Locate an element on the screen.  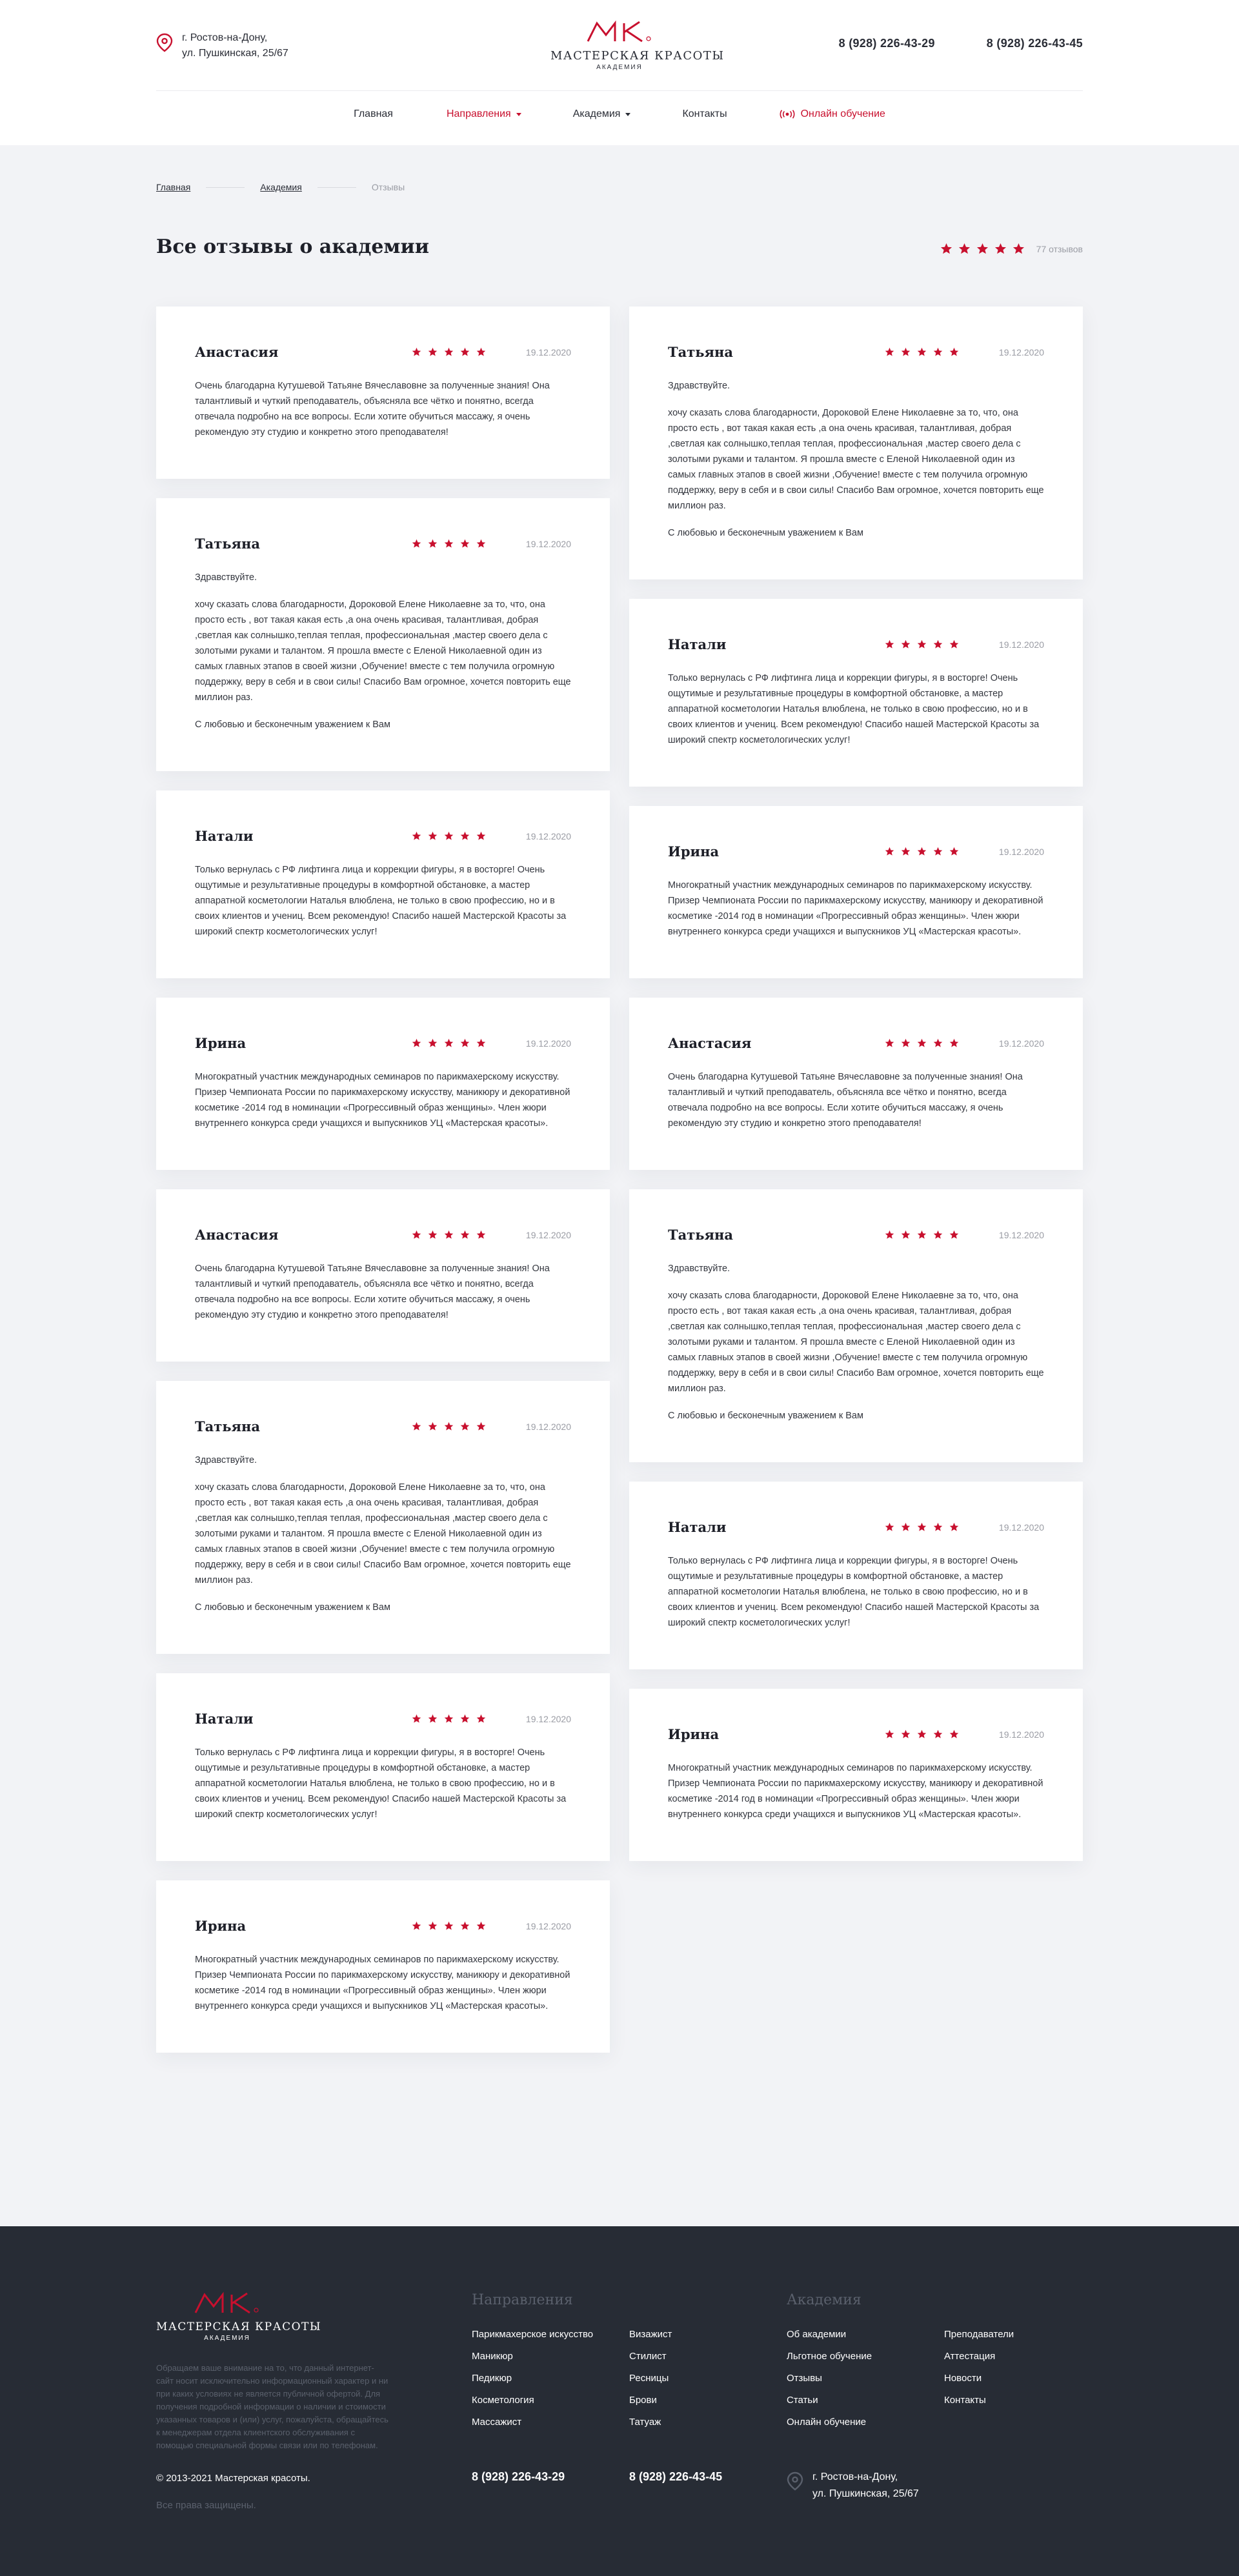
footer-academy-link: Статьи is located at coordinates (802, 2400).